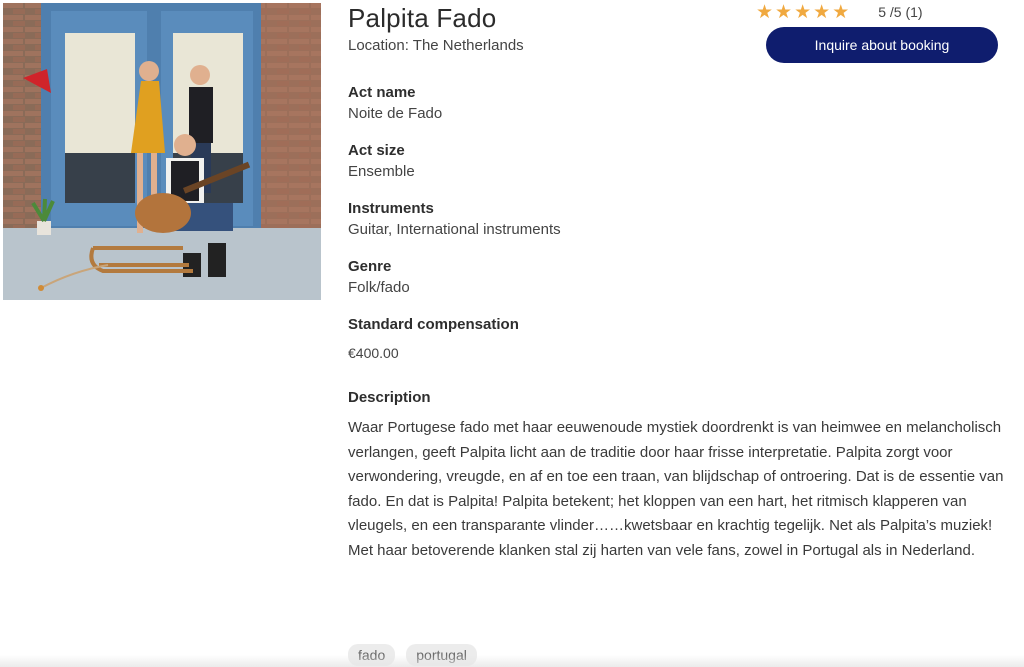  I want to click on act-name-value: Noite de Fado, so click(395, 113).